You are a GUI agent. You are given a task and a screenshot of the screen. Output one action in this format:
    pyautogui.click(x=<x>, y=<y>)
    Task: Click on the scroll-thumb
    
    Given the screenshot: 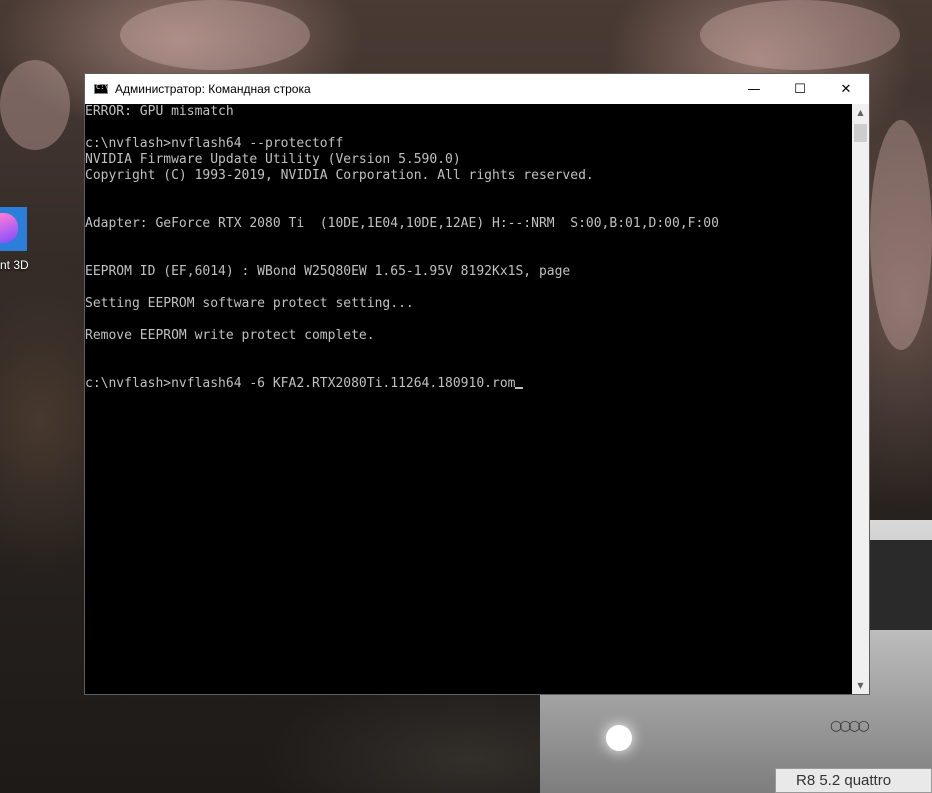 What is the action you would take?
    pyautogui.click(x=860, y=133)
    